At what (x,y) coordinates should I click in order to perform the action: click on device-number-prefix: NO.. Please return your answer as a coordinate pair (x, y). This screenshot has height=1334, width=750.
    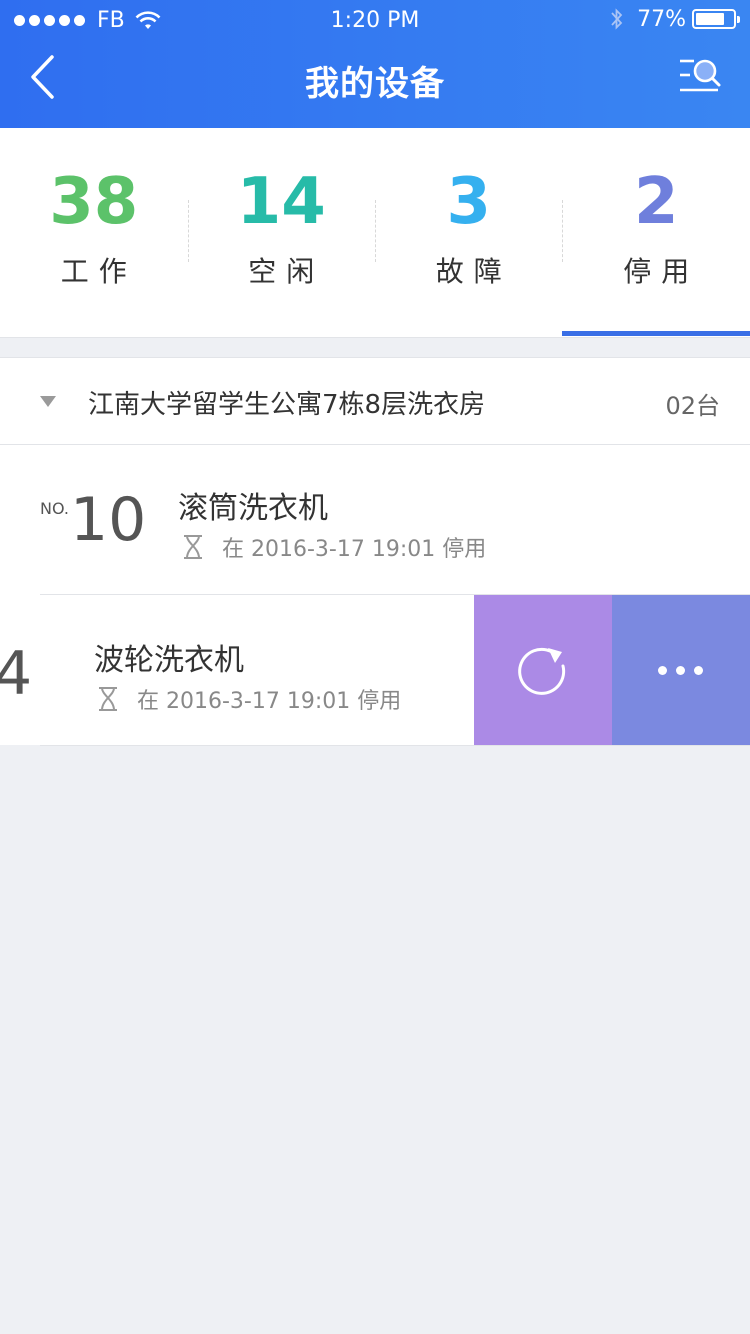
    Looking at the image, I should click on (54, 508).